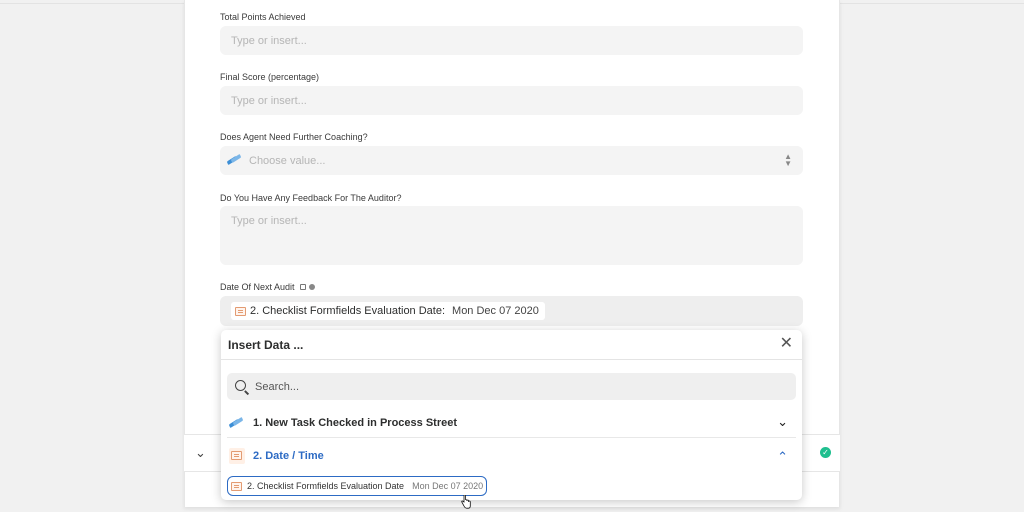 The width and height of the screenshot is (1024, 512). I want to click on search-icon, so click(240, 385).